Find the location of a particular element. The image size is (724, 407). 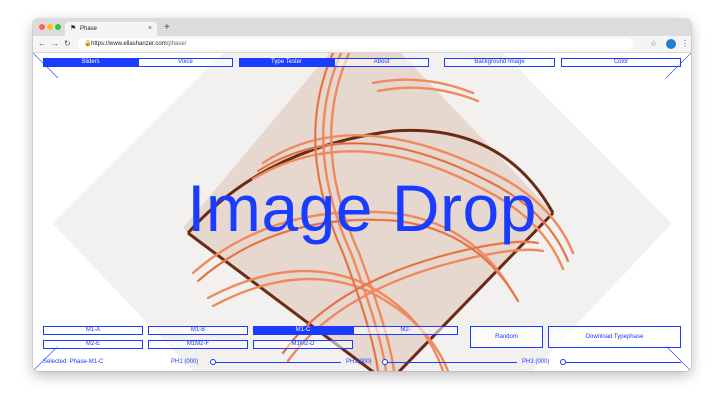

close-window-button is located at coordinates (42, 27).